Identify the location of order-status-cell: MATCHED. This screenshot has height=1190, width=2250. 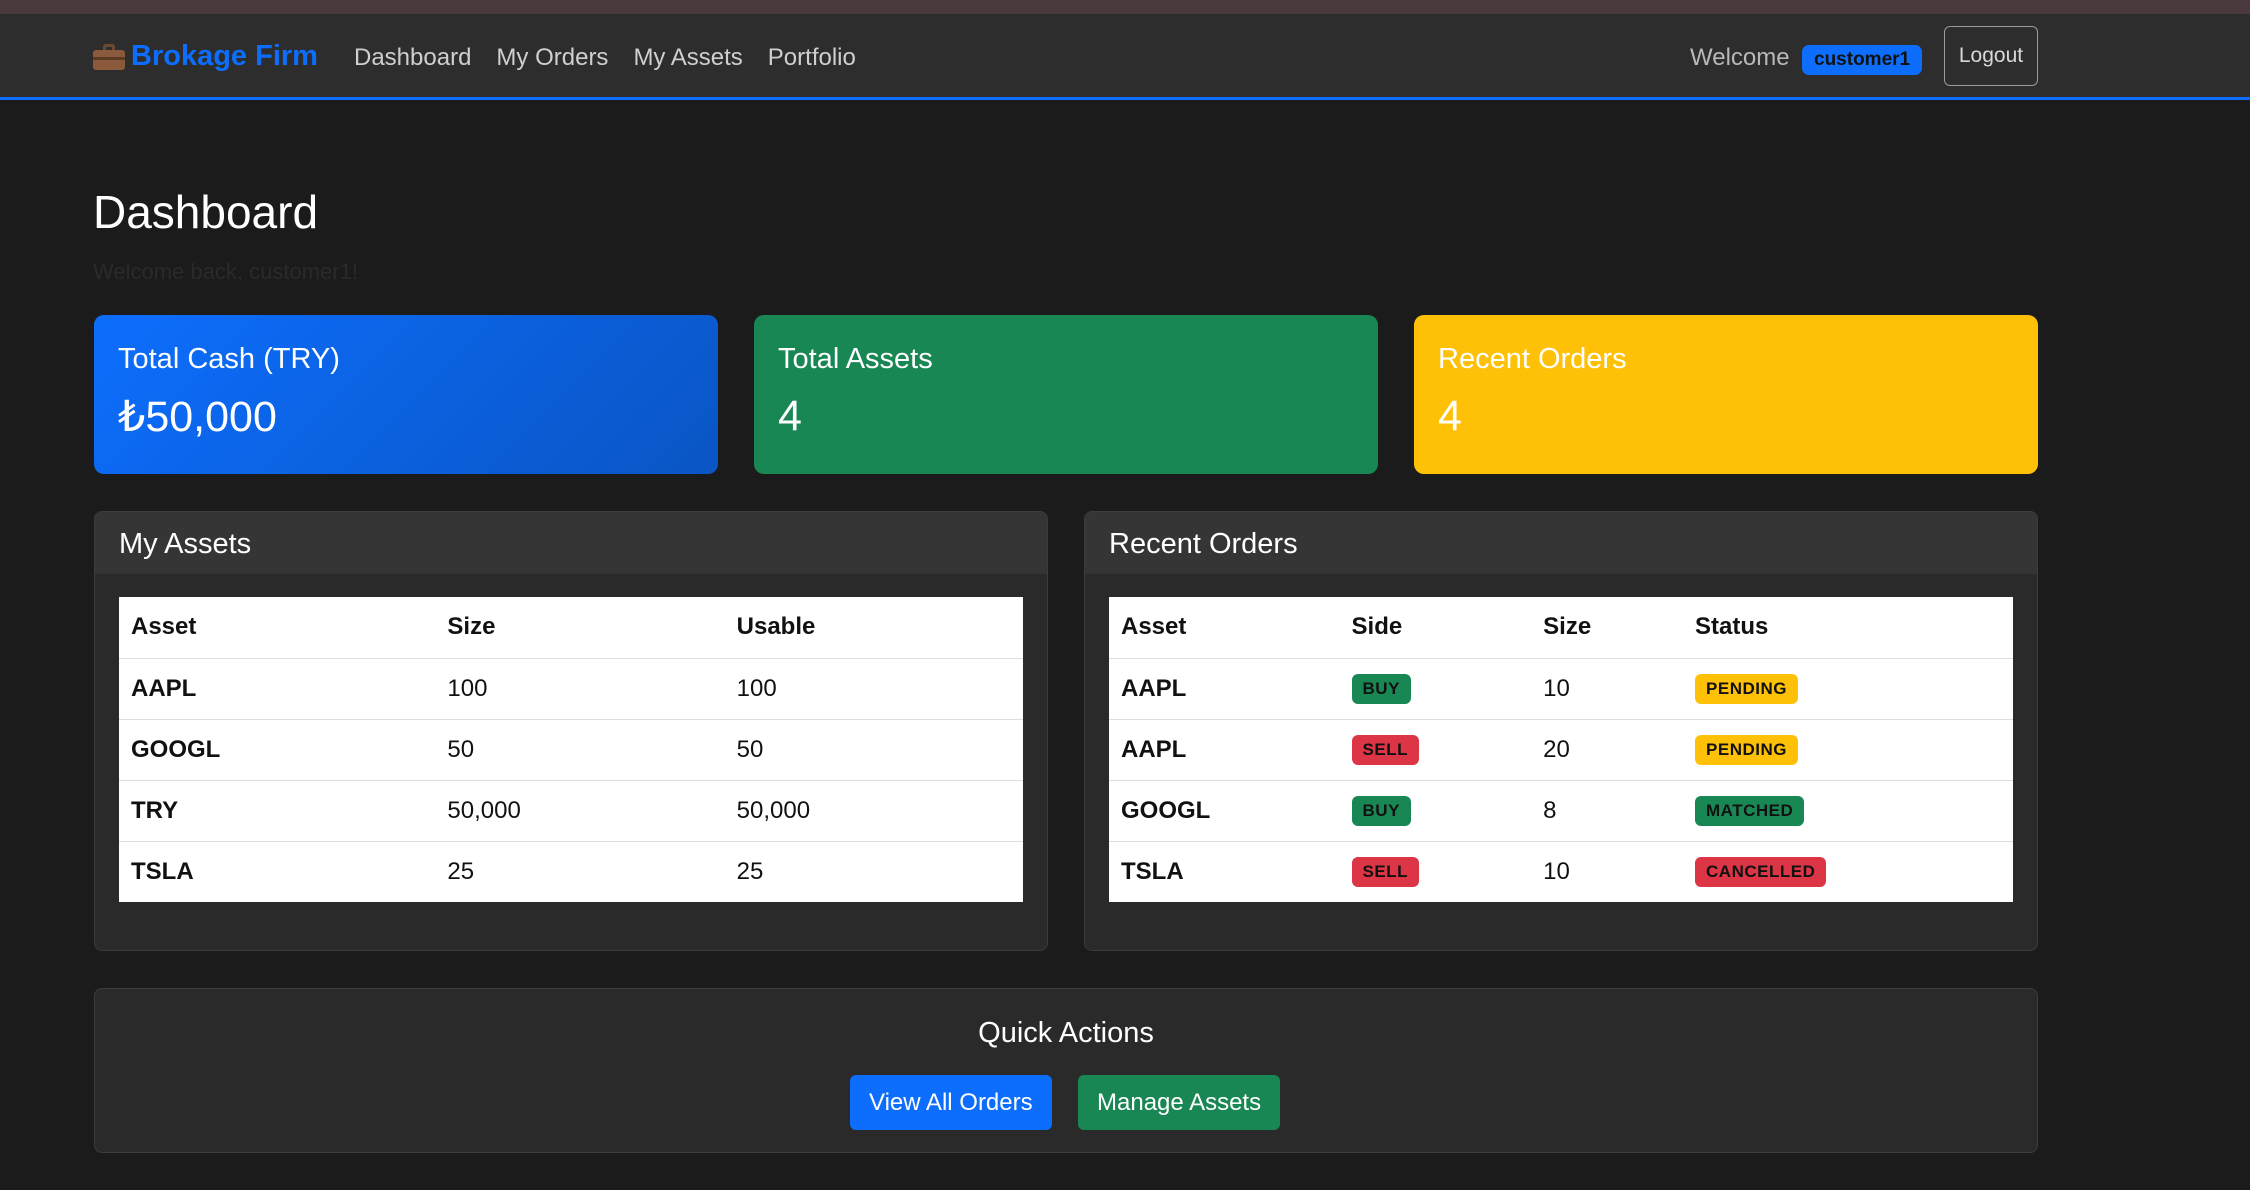
(1848, 810).